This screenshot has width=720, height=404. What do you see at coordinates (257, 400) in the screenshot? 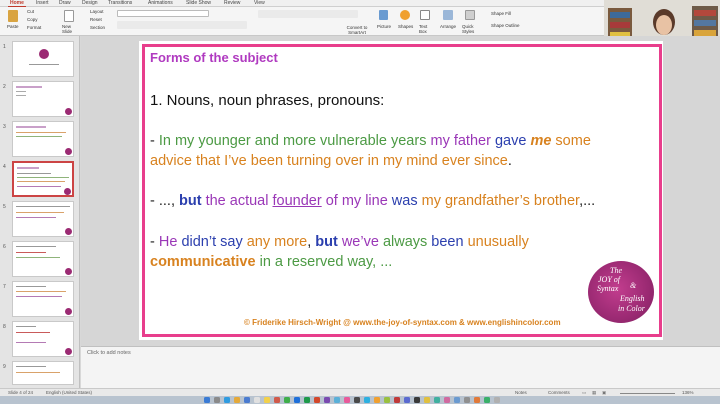
I see `calendar-icon` at bounding box center [257, 400].